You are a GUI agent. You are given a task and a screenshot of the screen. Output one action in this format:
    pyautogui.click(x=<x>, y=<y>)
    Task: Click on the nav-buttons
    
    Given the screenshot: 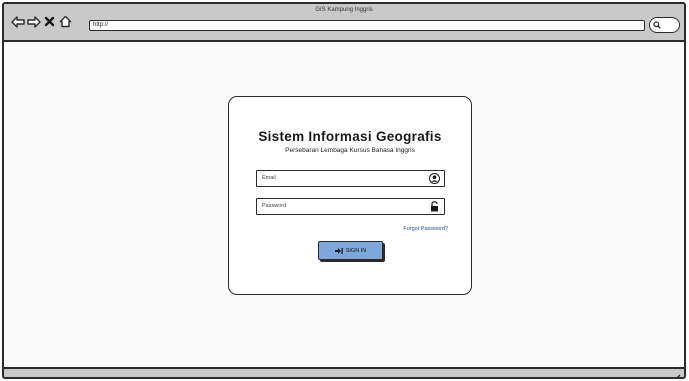 What is the action you would take?
    pyautogui.click(x=42, y=21)
    